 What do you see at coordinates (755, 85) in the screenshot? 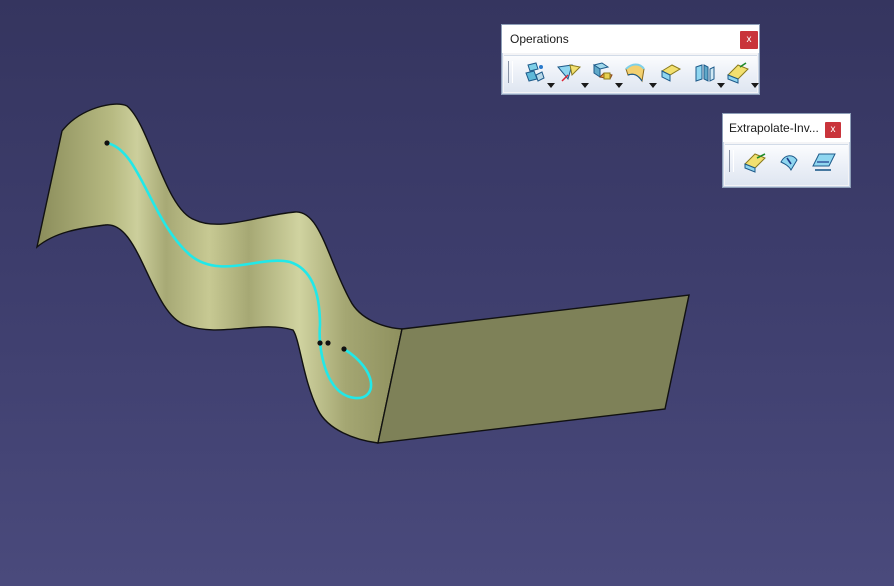
I see `chevron-down-icon` at bounding box center [755, 85].